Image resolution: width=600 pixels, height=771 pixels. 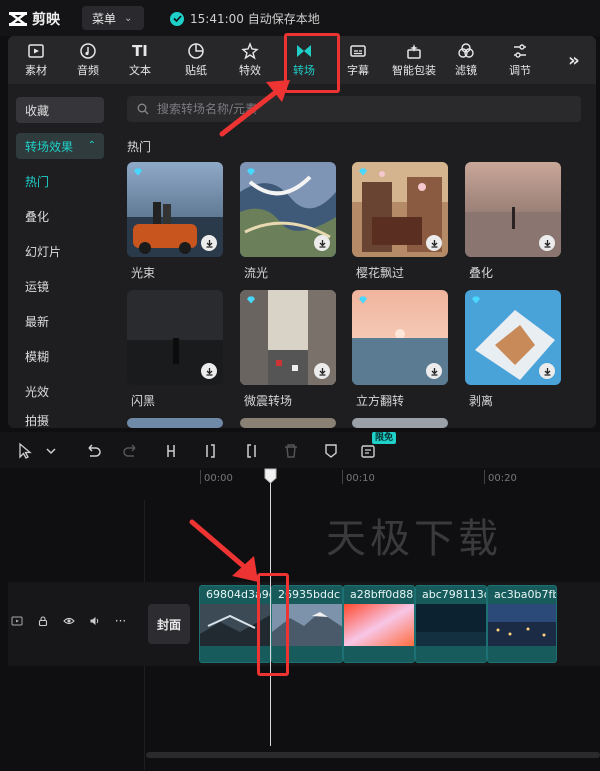 I want to click on filter-icon, so click(x=466, y=50).